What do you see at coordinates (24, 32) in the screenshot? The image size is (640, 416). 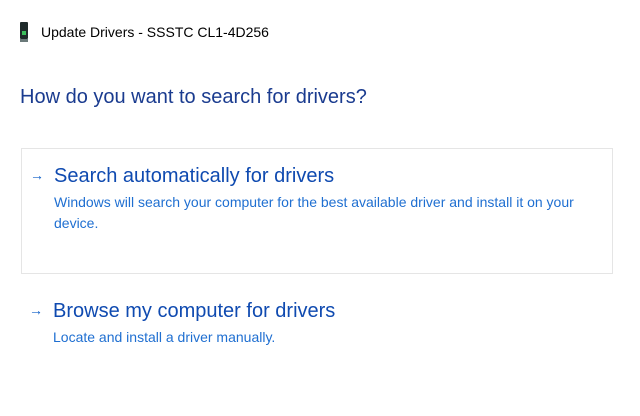 I see `storage-device-icon` at bounding box center [24, 32].